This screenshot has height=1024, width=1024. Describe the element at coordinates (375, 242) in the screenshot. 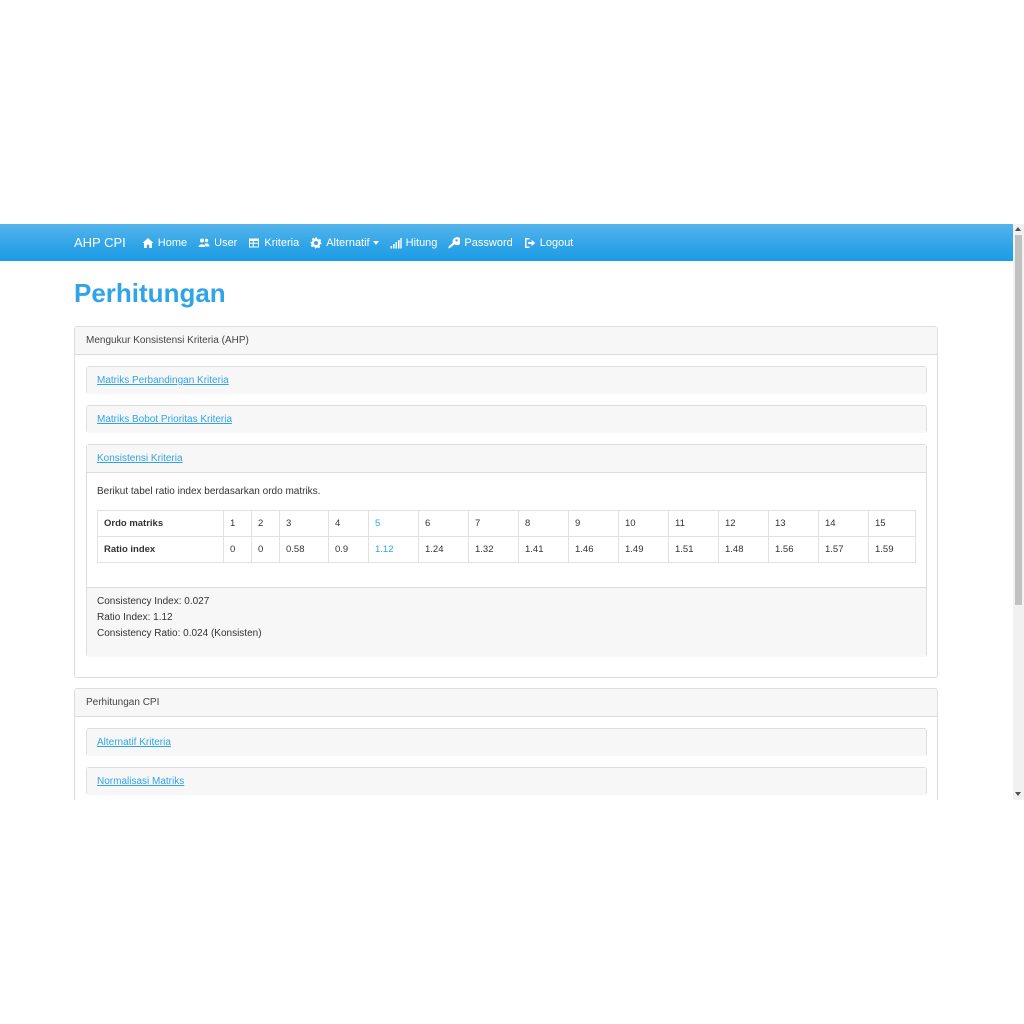

I see `caret-down-icon` at that location.